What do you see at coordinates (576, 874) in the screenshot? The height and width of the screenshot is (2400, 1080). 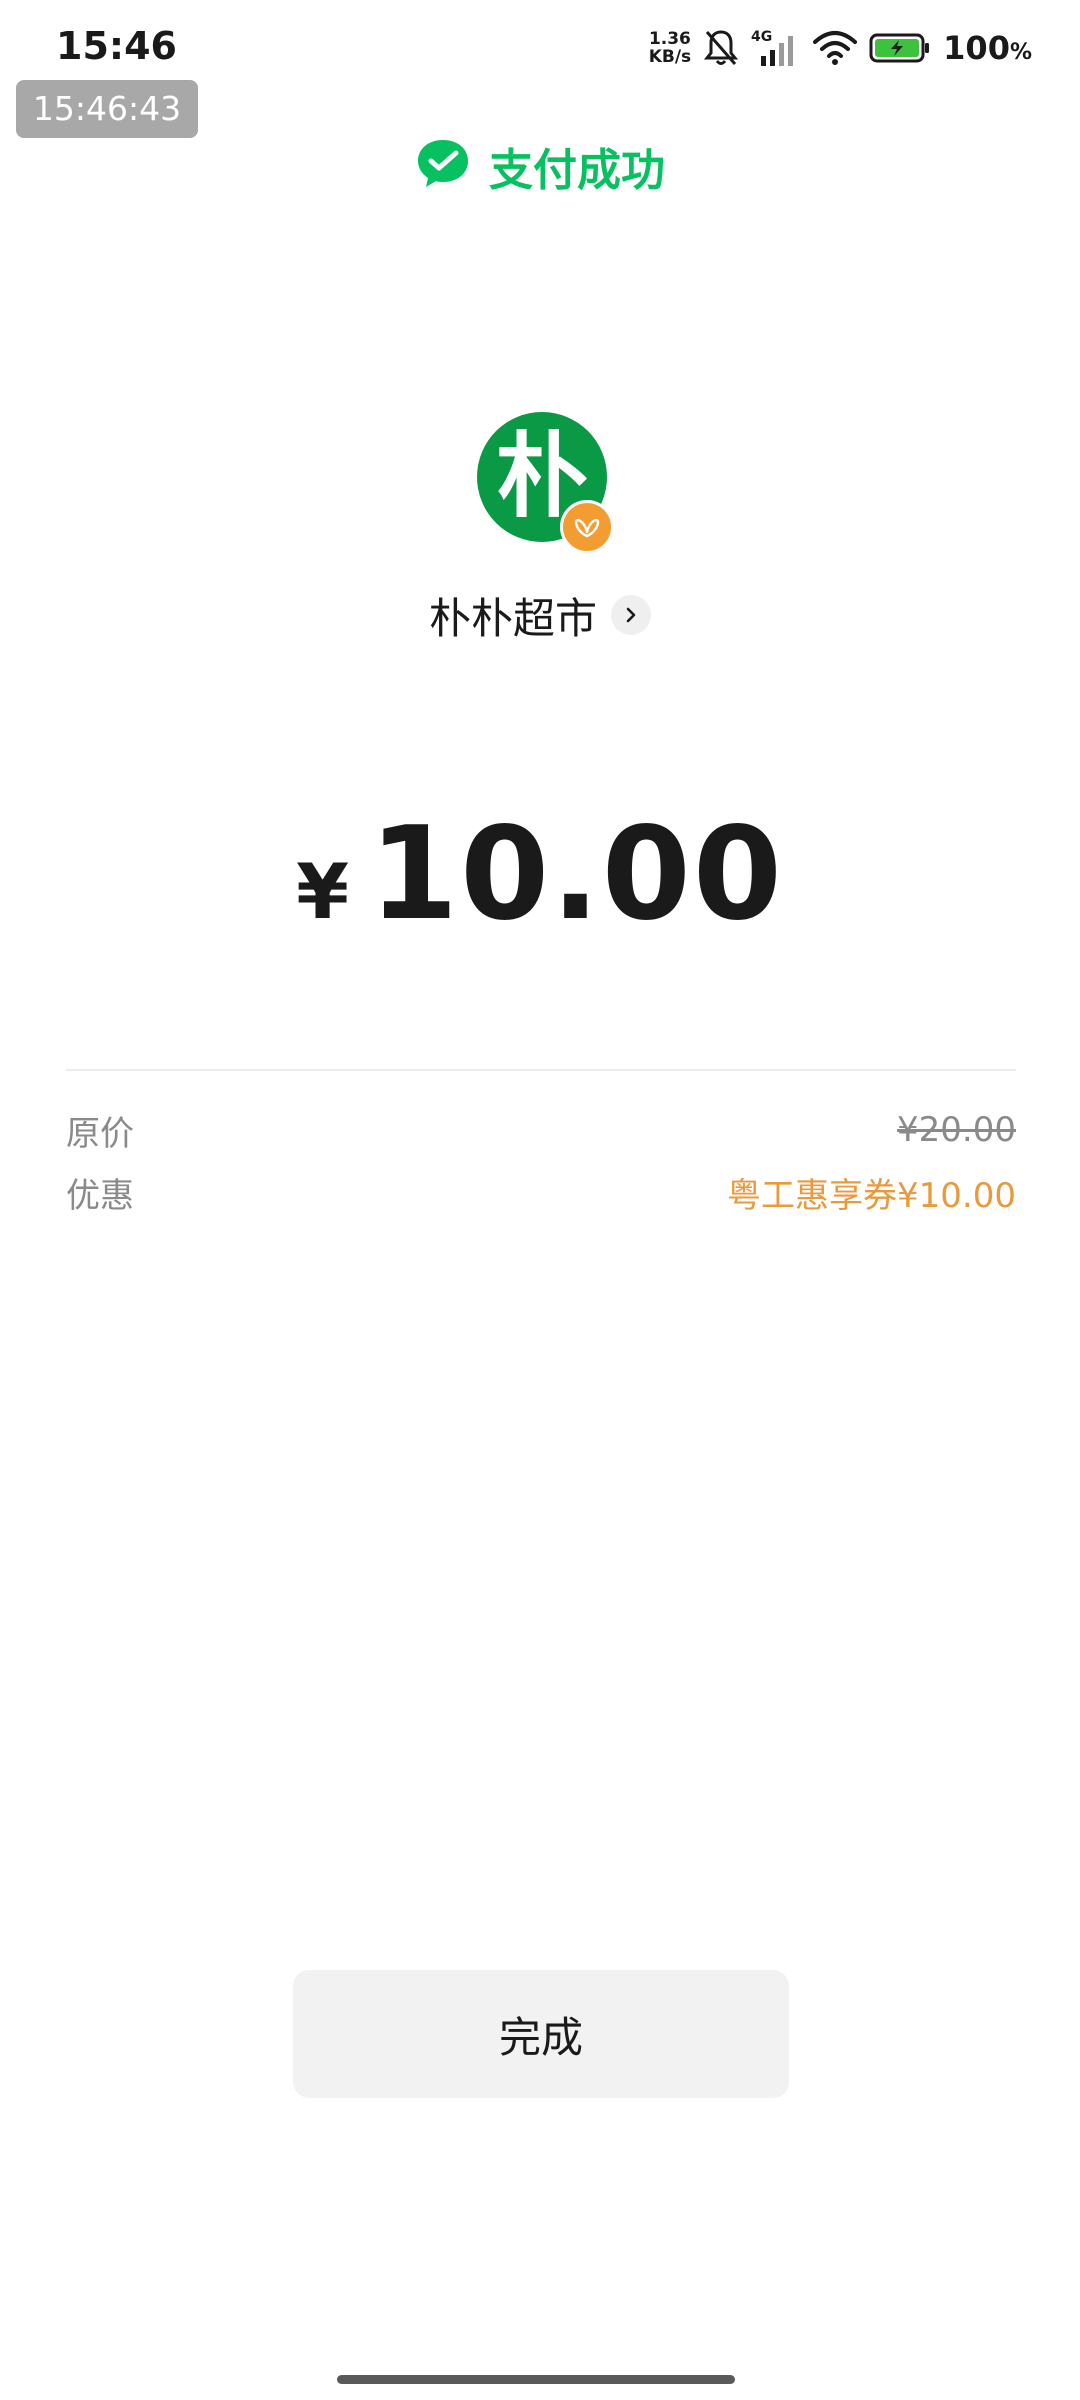 I see `amount-value: 10.00` at bounding box center [576, 874].